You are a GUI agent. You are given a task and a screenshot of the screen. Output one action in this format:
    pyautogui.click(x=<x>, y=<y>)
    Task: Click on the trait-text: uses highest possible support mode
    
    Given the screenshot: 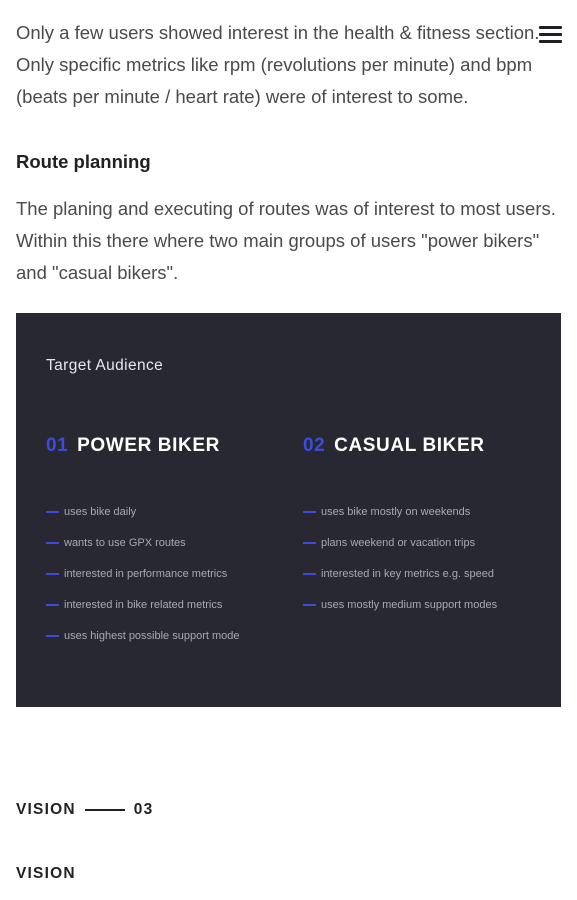 What is the action you would take?
    pyautogui.click(x=152, y=635)
    